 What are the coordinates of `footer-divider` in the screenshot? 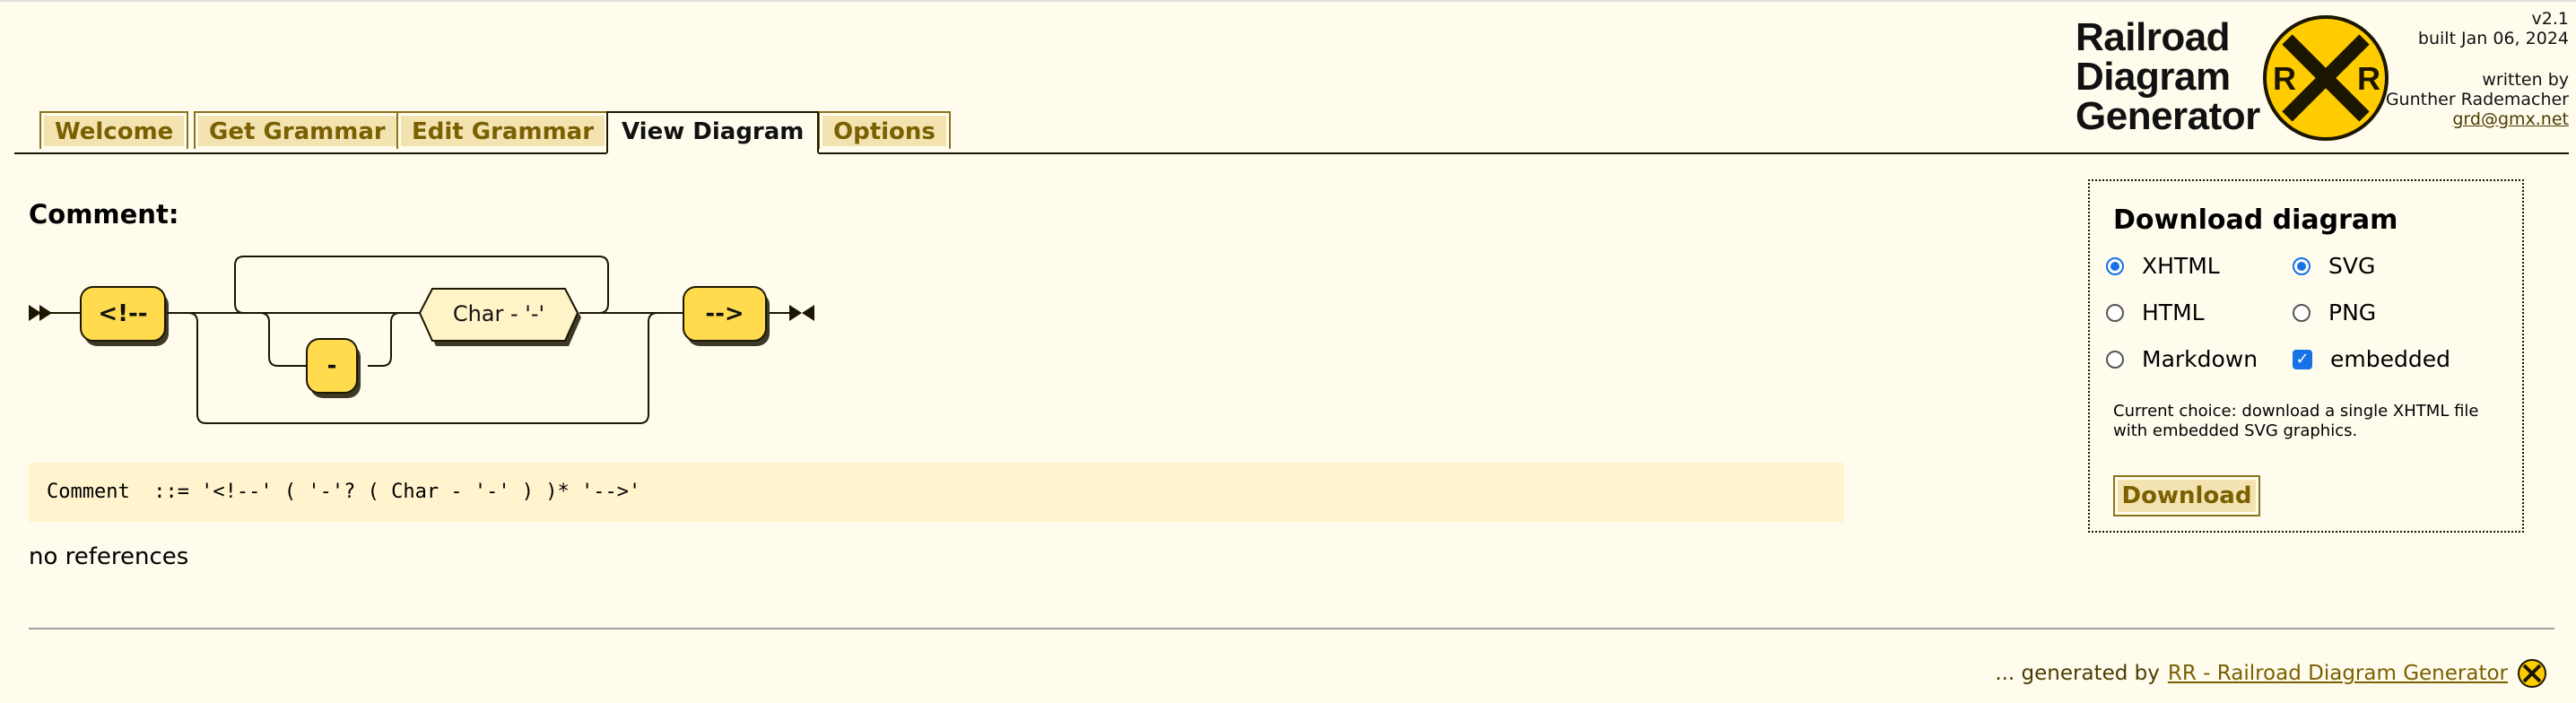 It's located at (1291, 628).